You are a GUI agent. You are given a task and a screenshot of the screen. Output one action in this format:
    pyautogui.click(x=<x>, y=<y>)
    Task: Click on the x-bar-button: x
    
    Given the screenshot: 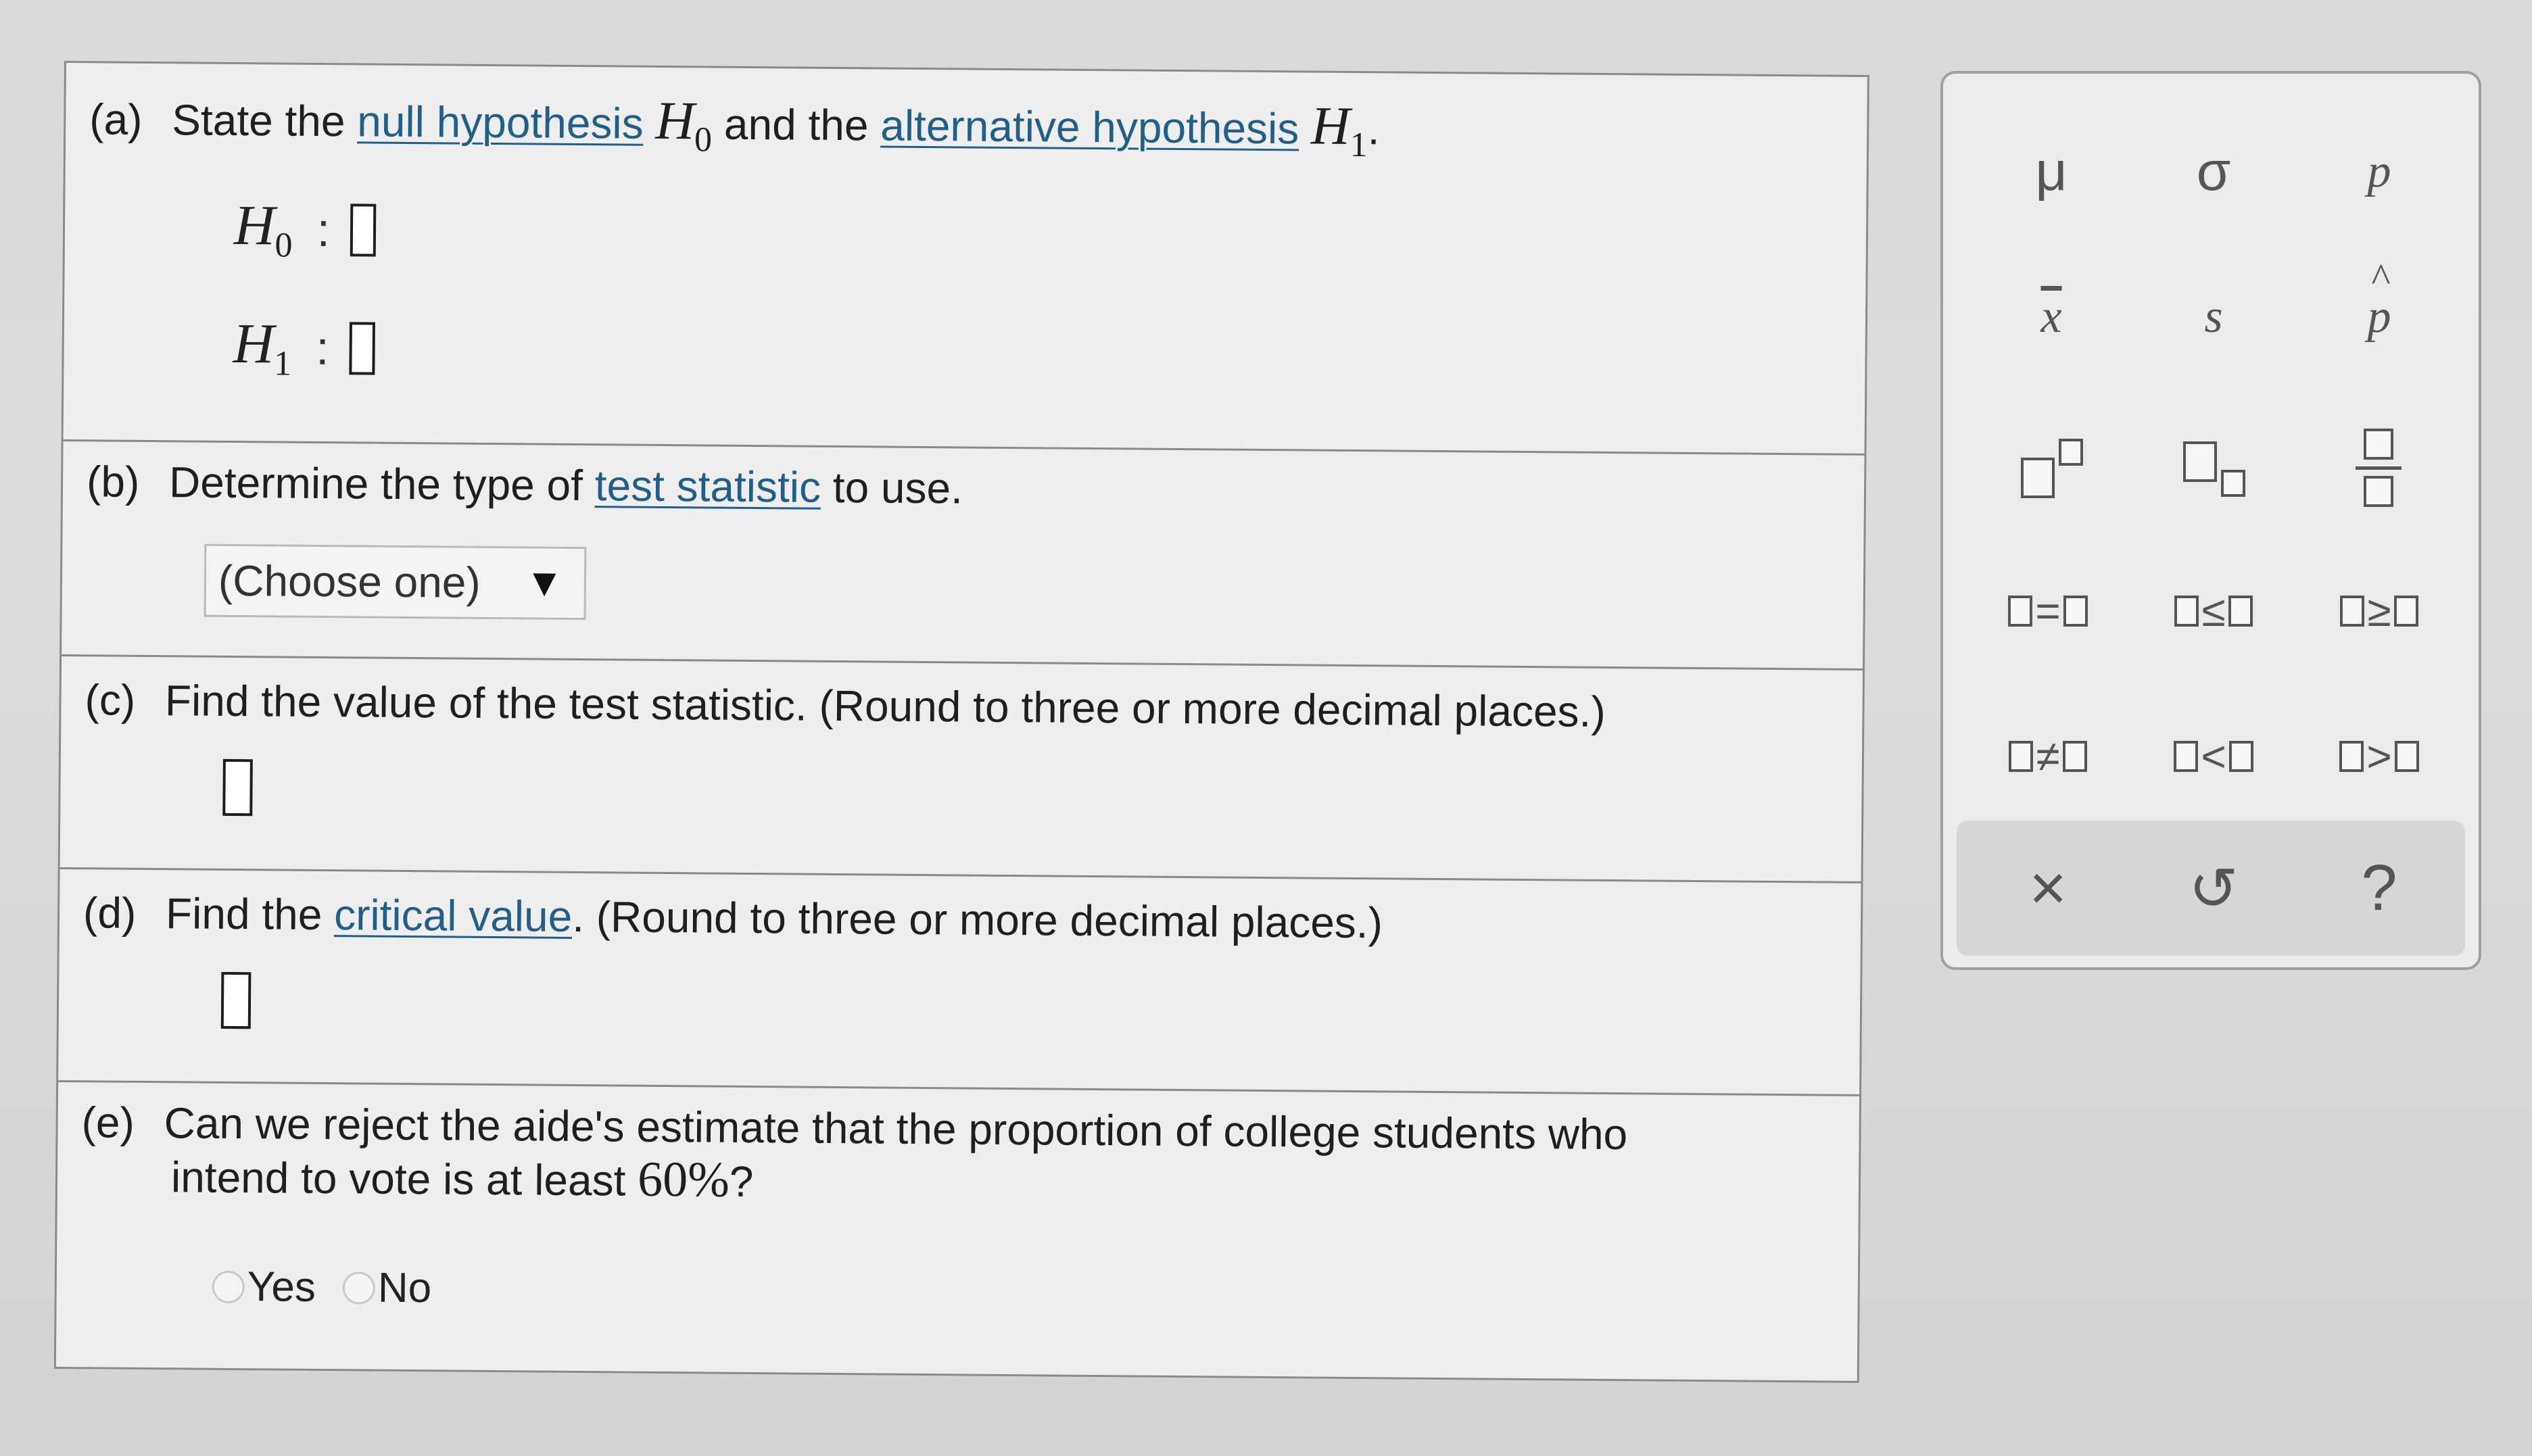 What is the action you would take?
    pyautogui.click(x=2051, y=317)
    